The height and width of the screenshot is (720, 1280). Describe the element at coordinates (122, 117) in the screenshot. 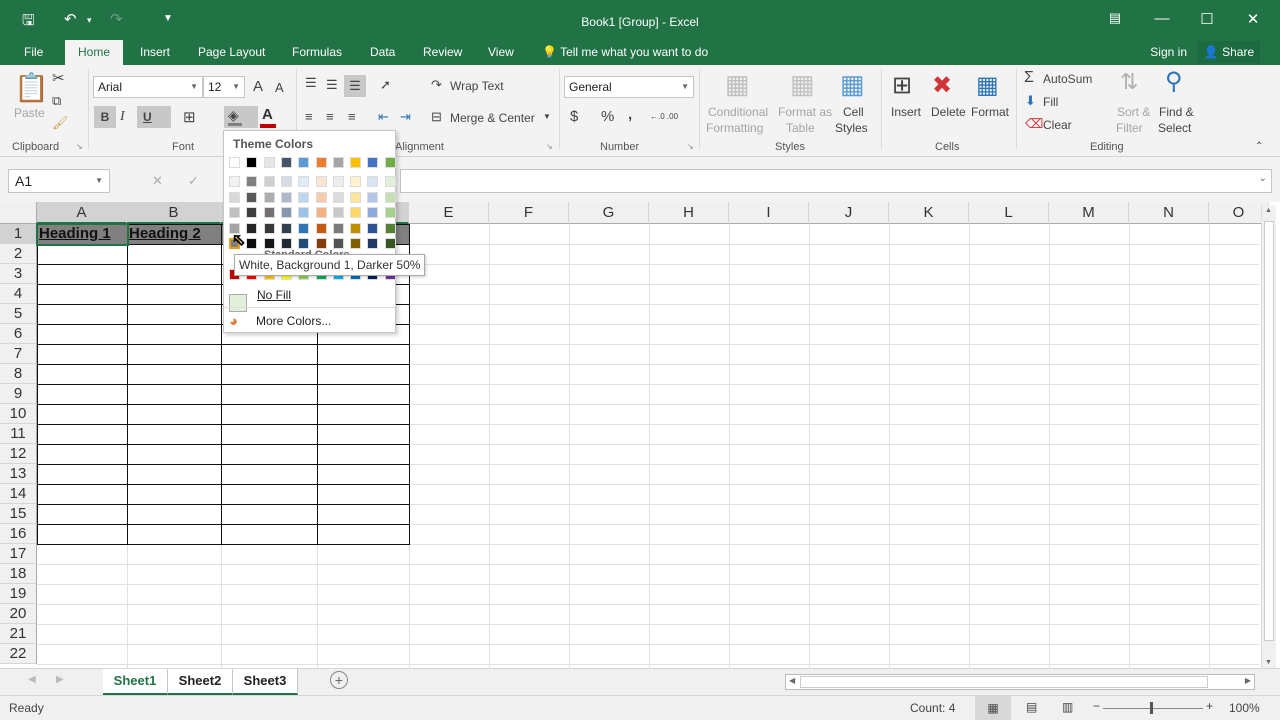

I see `italic-button: I` at that location.